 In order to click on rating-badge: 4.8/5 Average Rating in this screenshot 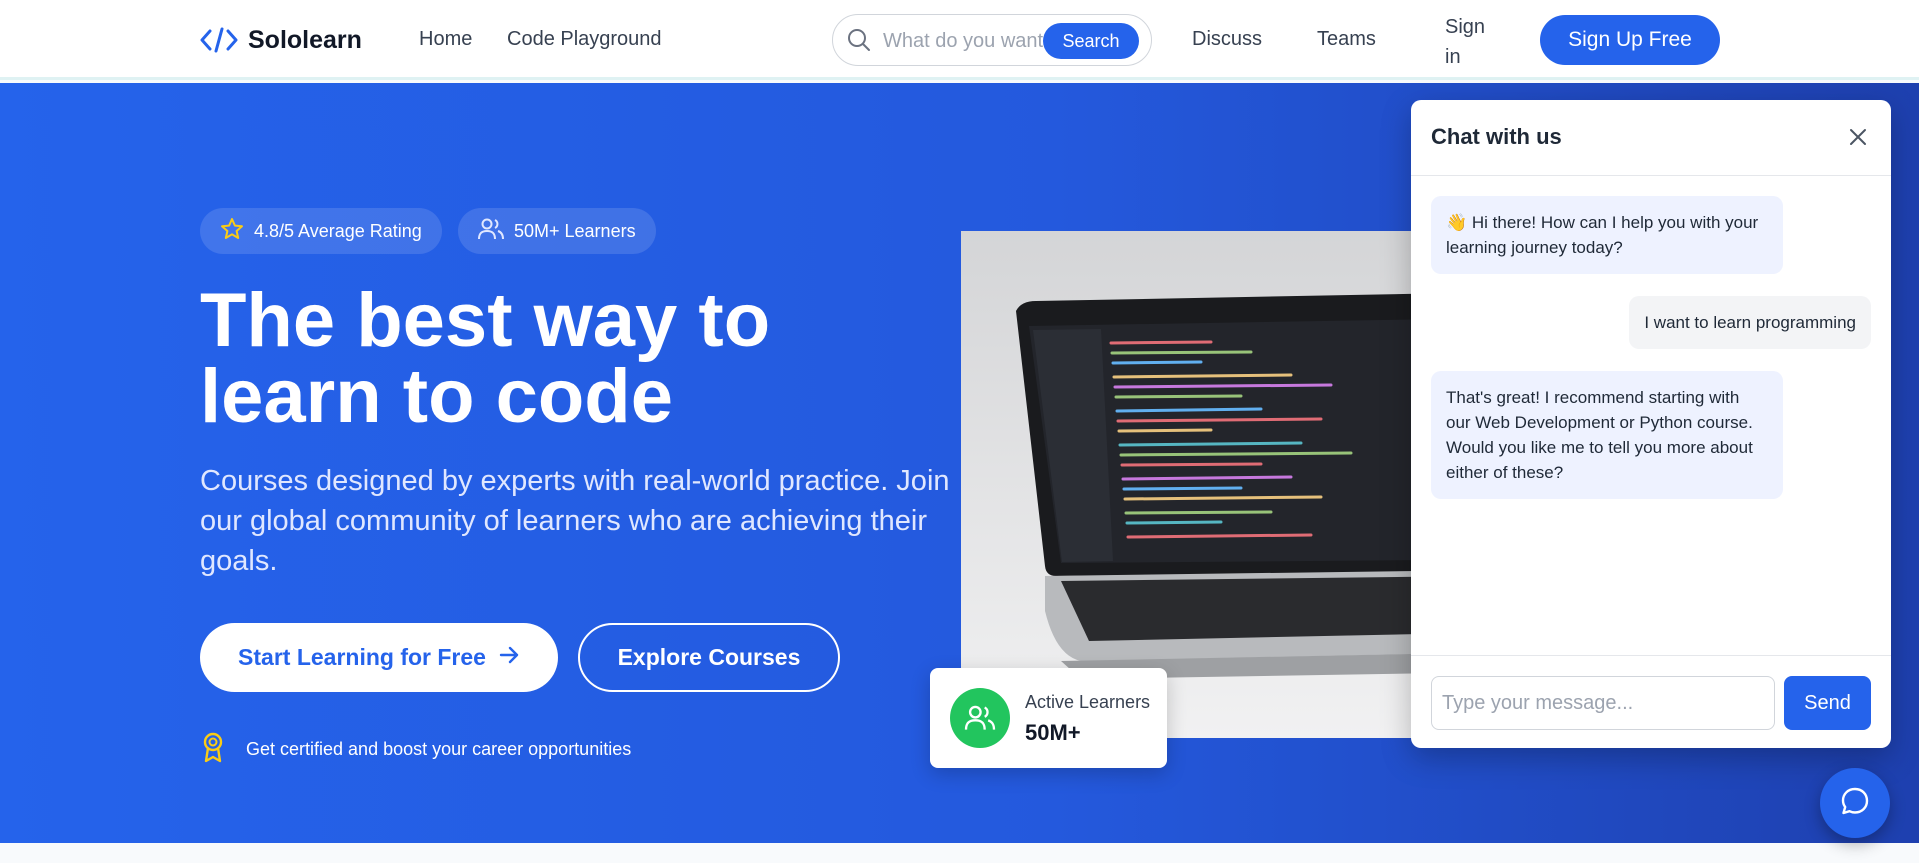, I will do `click(321, 231)`.